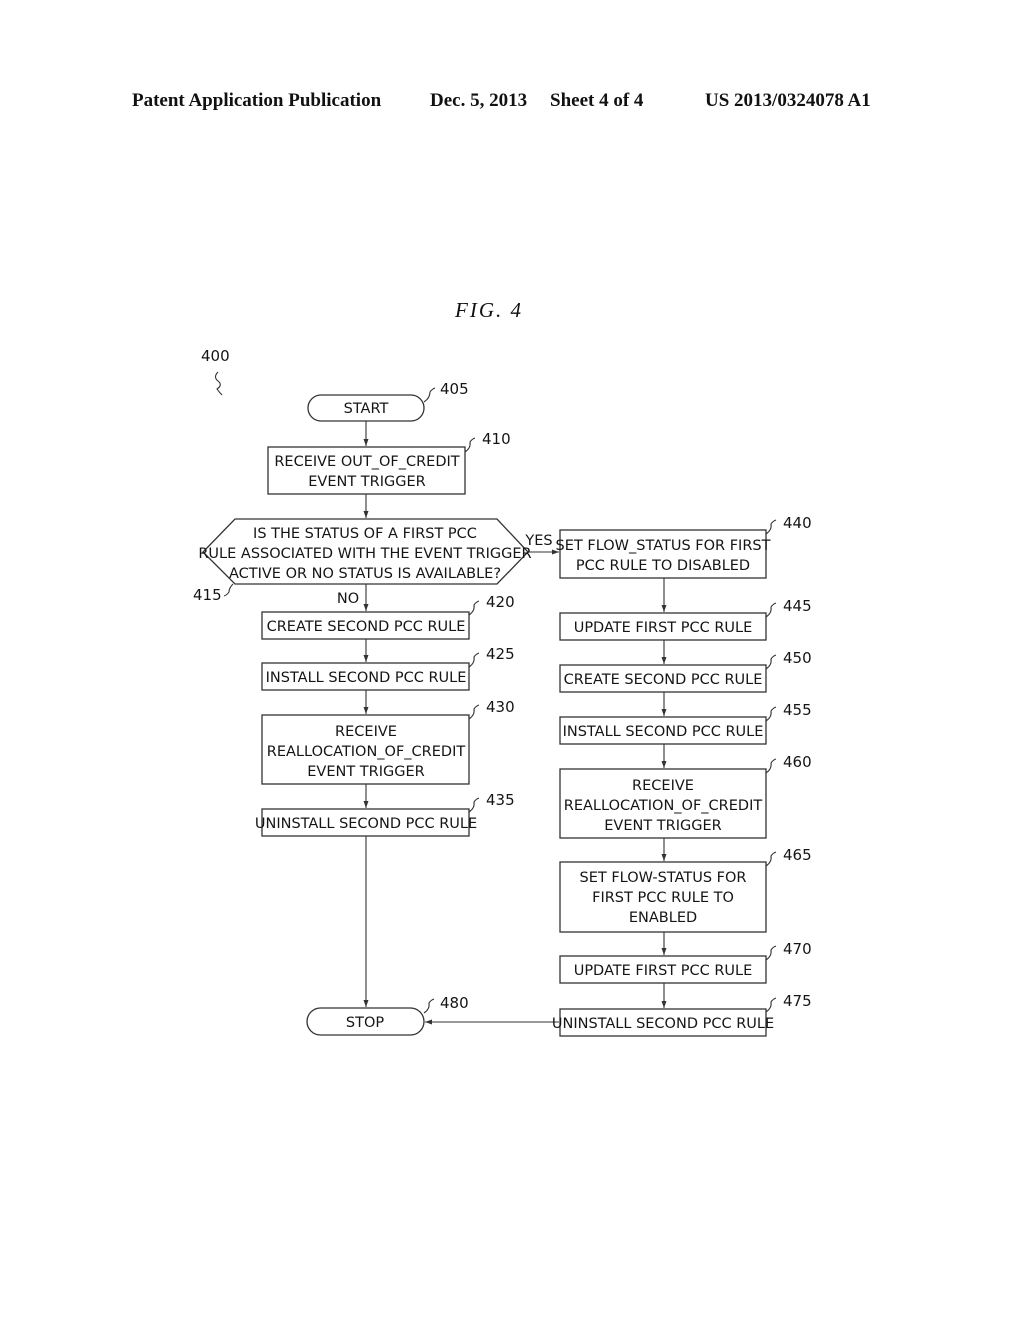 This screenshot has width=1024, height=1320. I want to click on node-text-line: IS THE STATUS OF A FIRST PCC, so click(365, 534).